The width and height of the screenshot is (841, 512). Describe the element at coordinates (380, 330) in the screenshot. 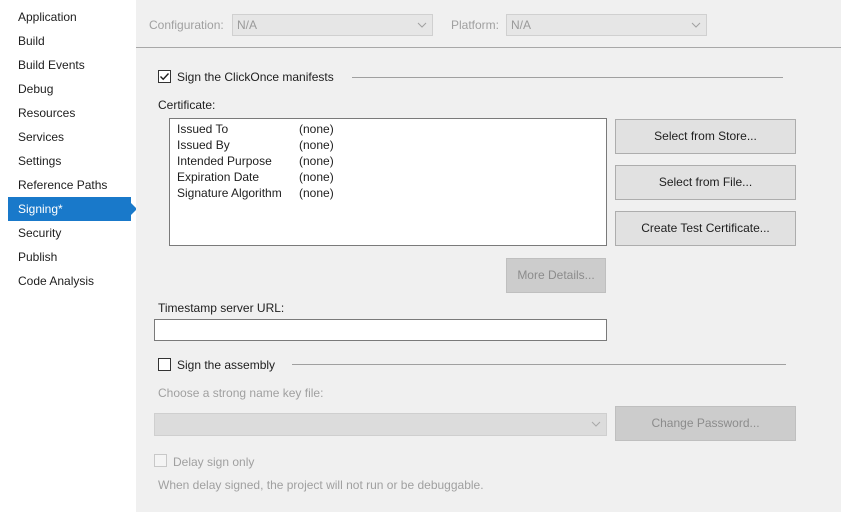

I see `timestamp-url-input` at that location.